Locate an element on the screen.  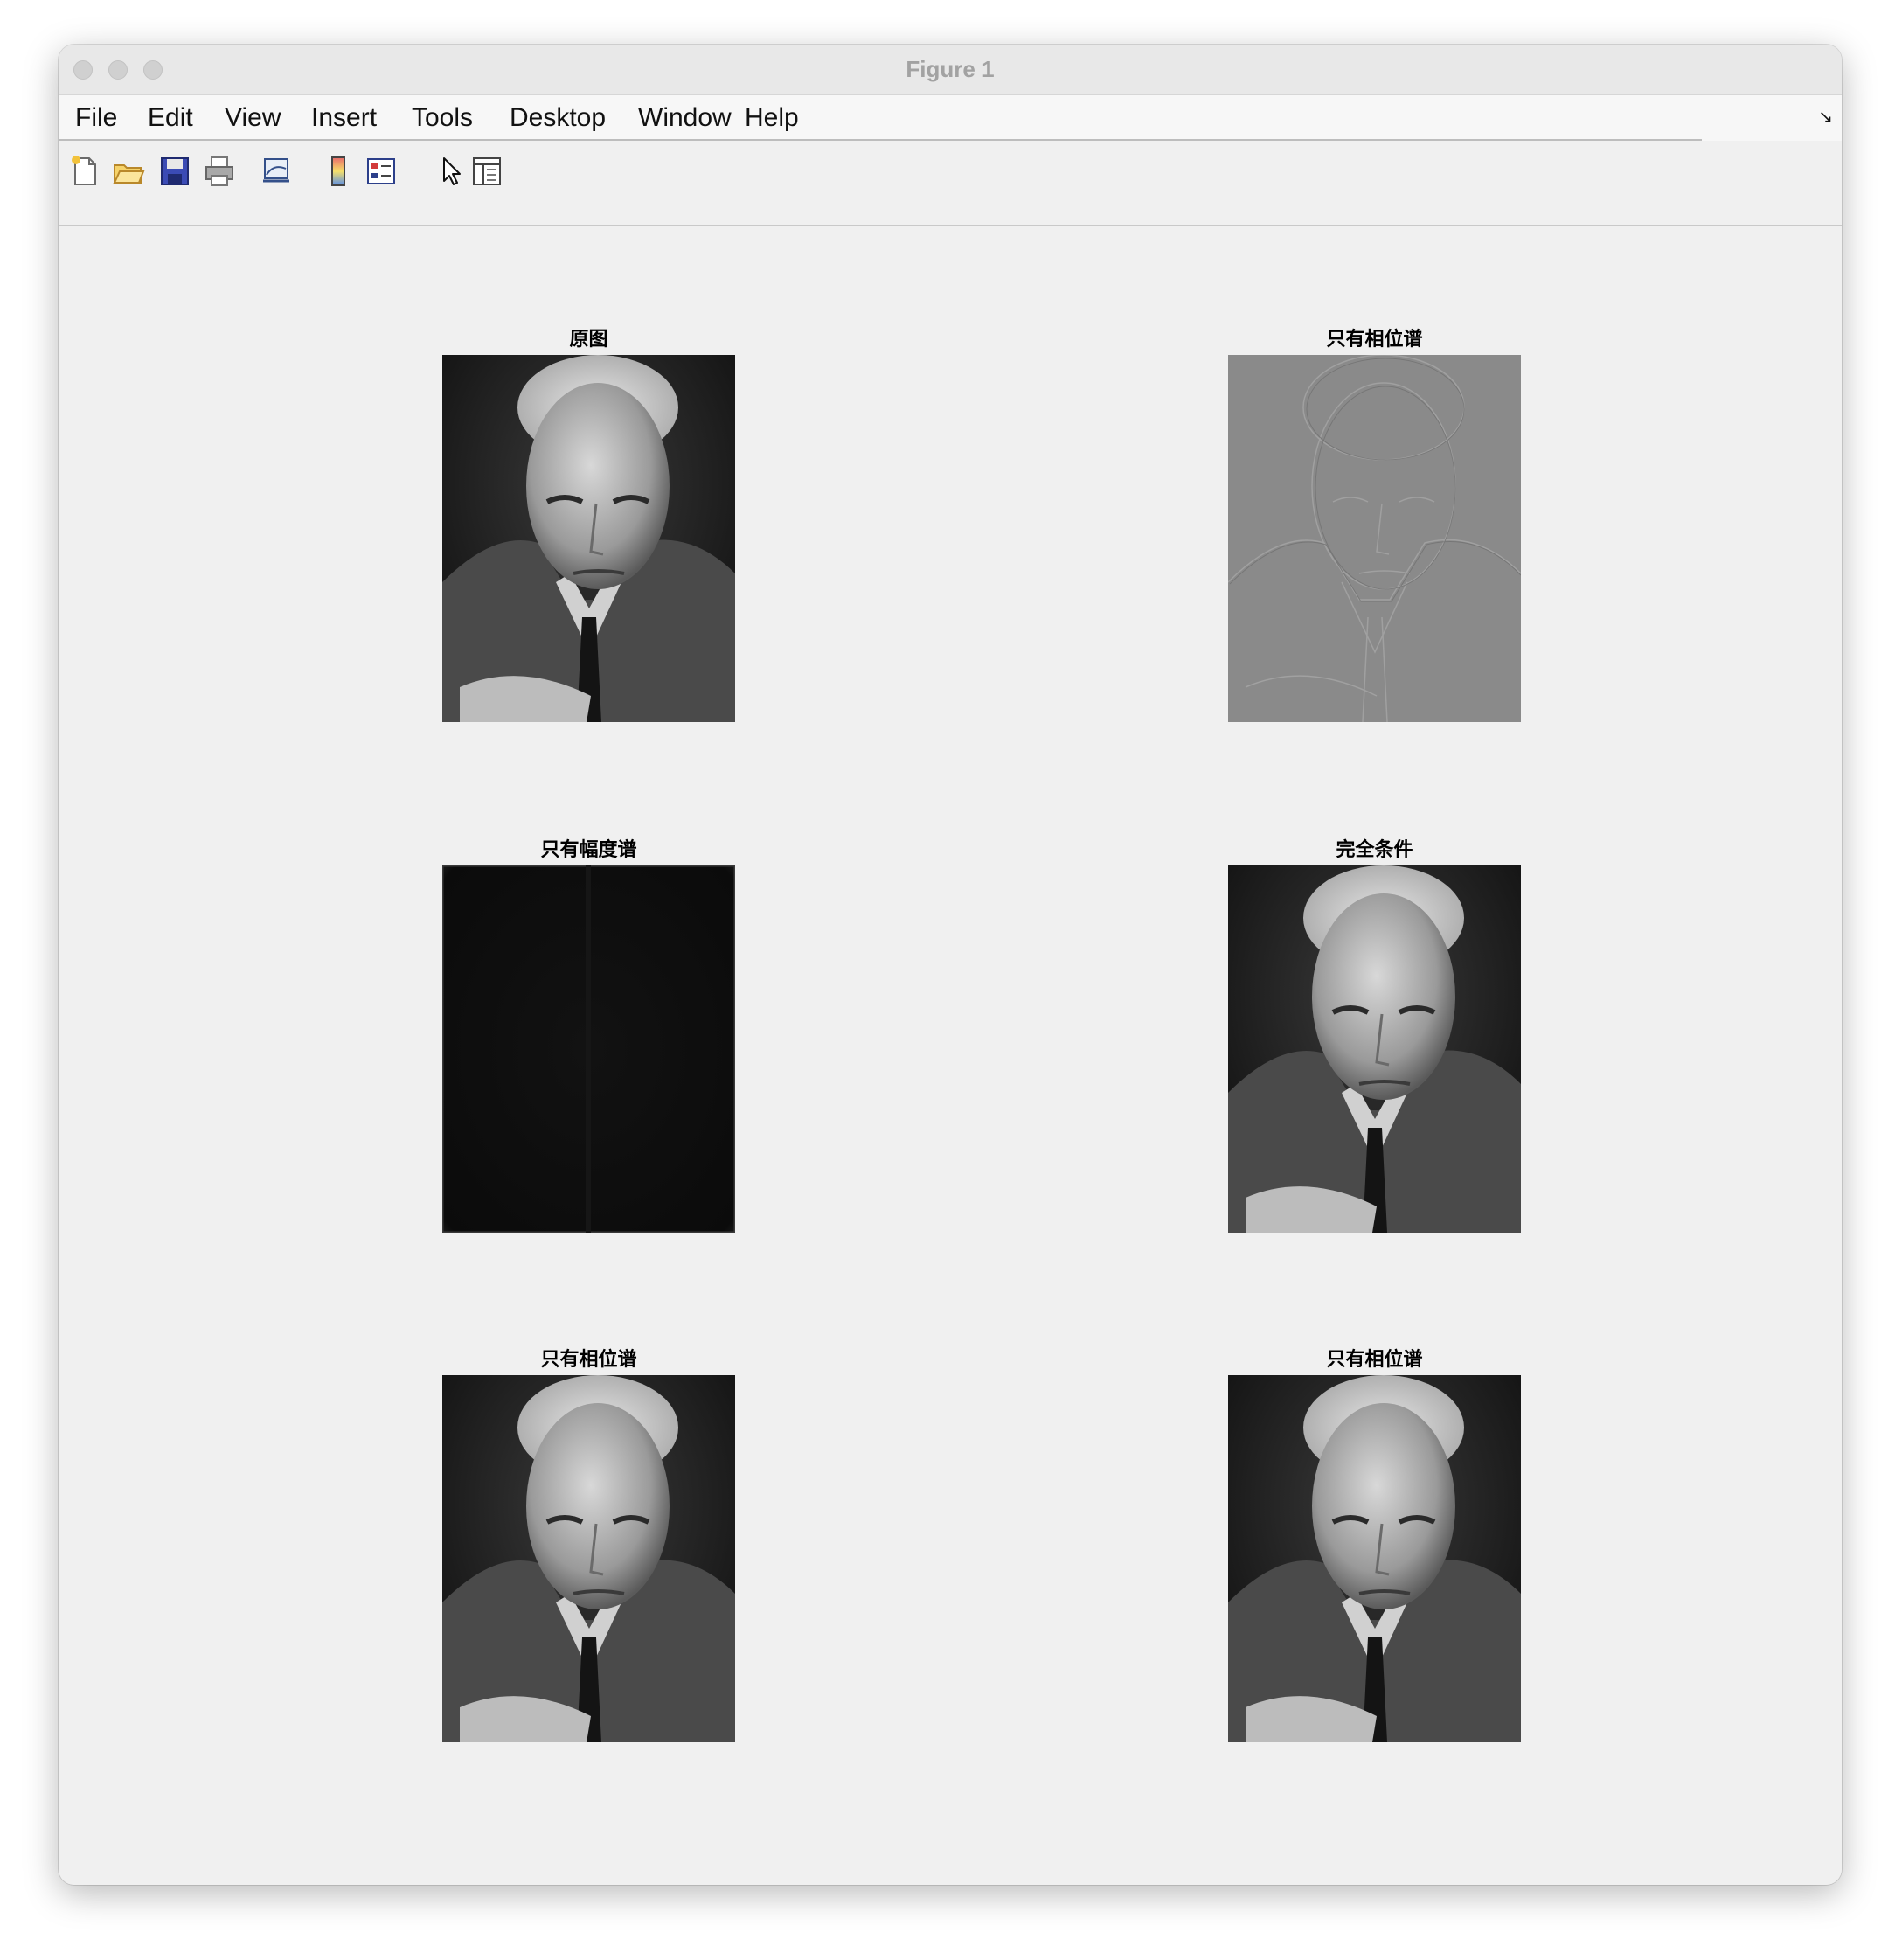
legend-icon is located at coordinates (381, 171).